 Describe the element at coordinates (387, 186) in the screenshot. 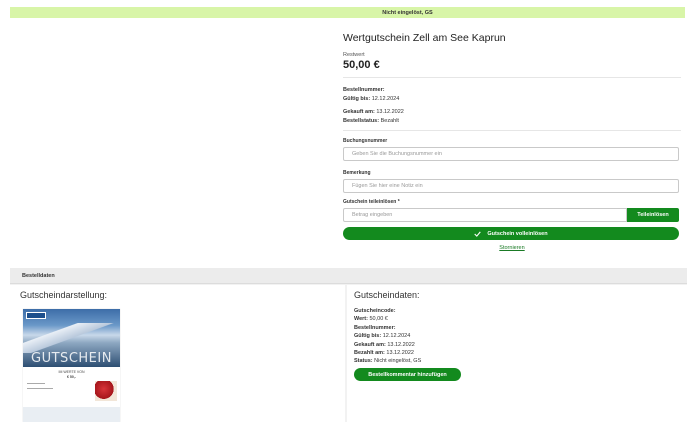

I see `note-placeholder: Fügen Sie hier eine Notiz ein` at that location.